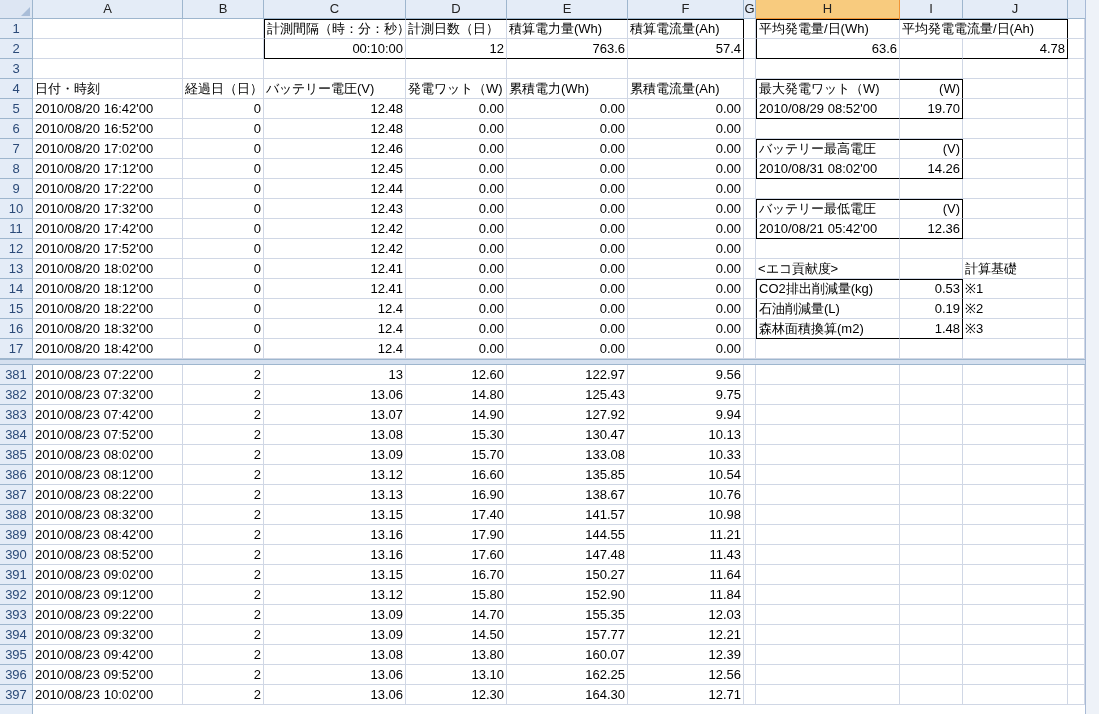 The height and width of the screenshot is (714, 1099). Describe the element at coordinates (108, 635) in the screenshot. I see `table-cell: 2010/08/23 09:32'00` at that location.